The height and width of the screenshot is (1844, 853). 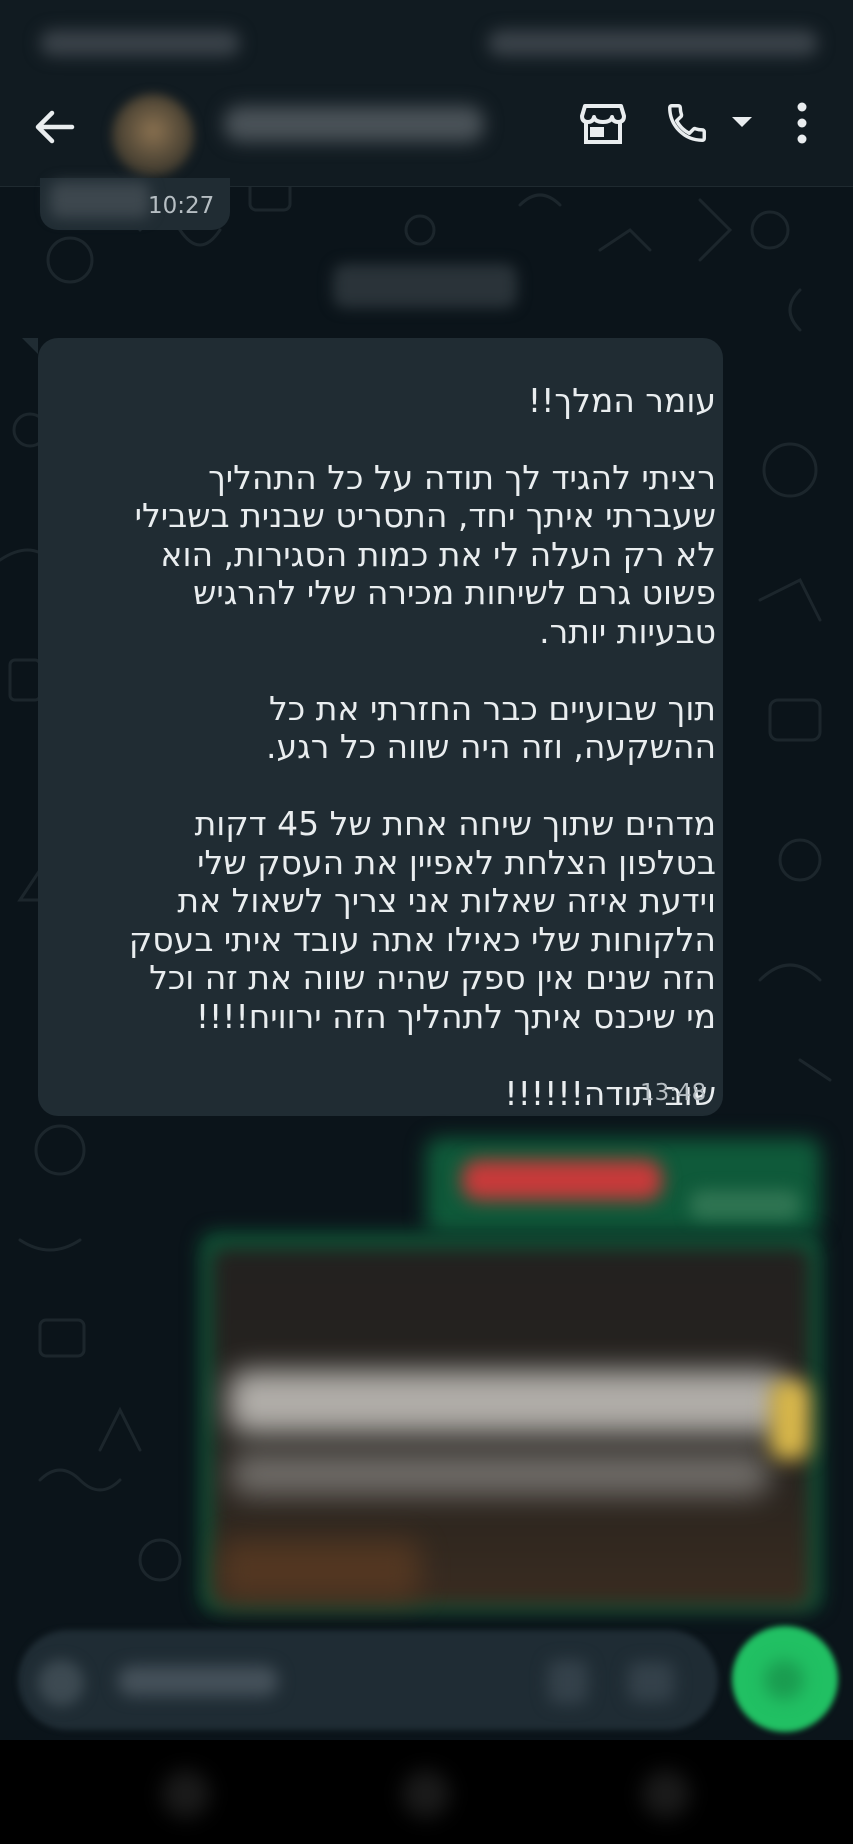 What do you see at coordinates (666, 1794) in the screenshot?
I see `nav-back-button` at bounding box center [666, 1794].